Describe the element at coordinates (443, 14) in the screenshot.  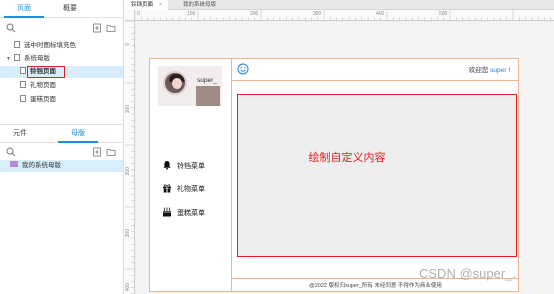
I see `ruler-label: 500` at that location.